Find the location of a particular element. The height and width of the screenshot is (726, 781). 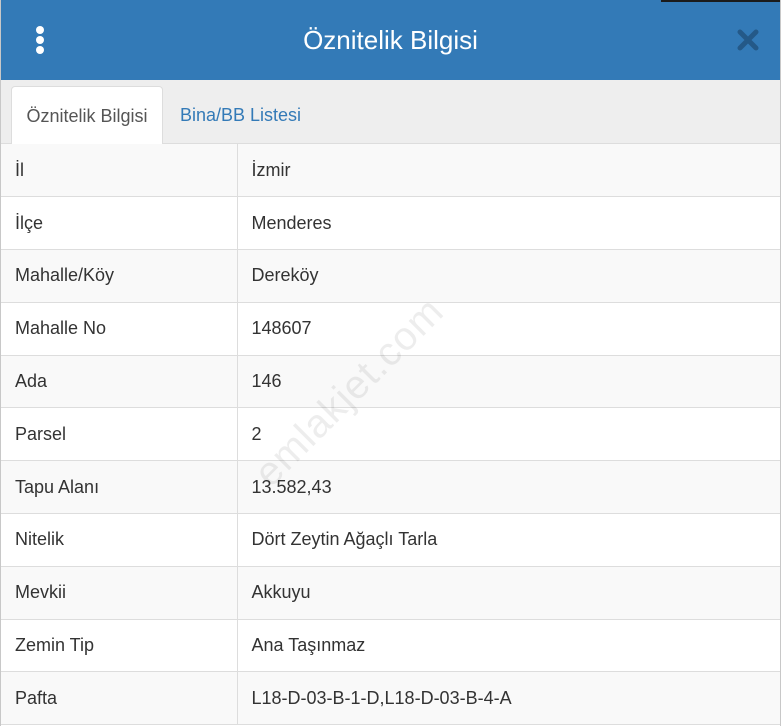

attribute-value: Menderes is located at coordinates (508, 223).